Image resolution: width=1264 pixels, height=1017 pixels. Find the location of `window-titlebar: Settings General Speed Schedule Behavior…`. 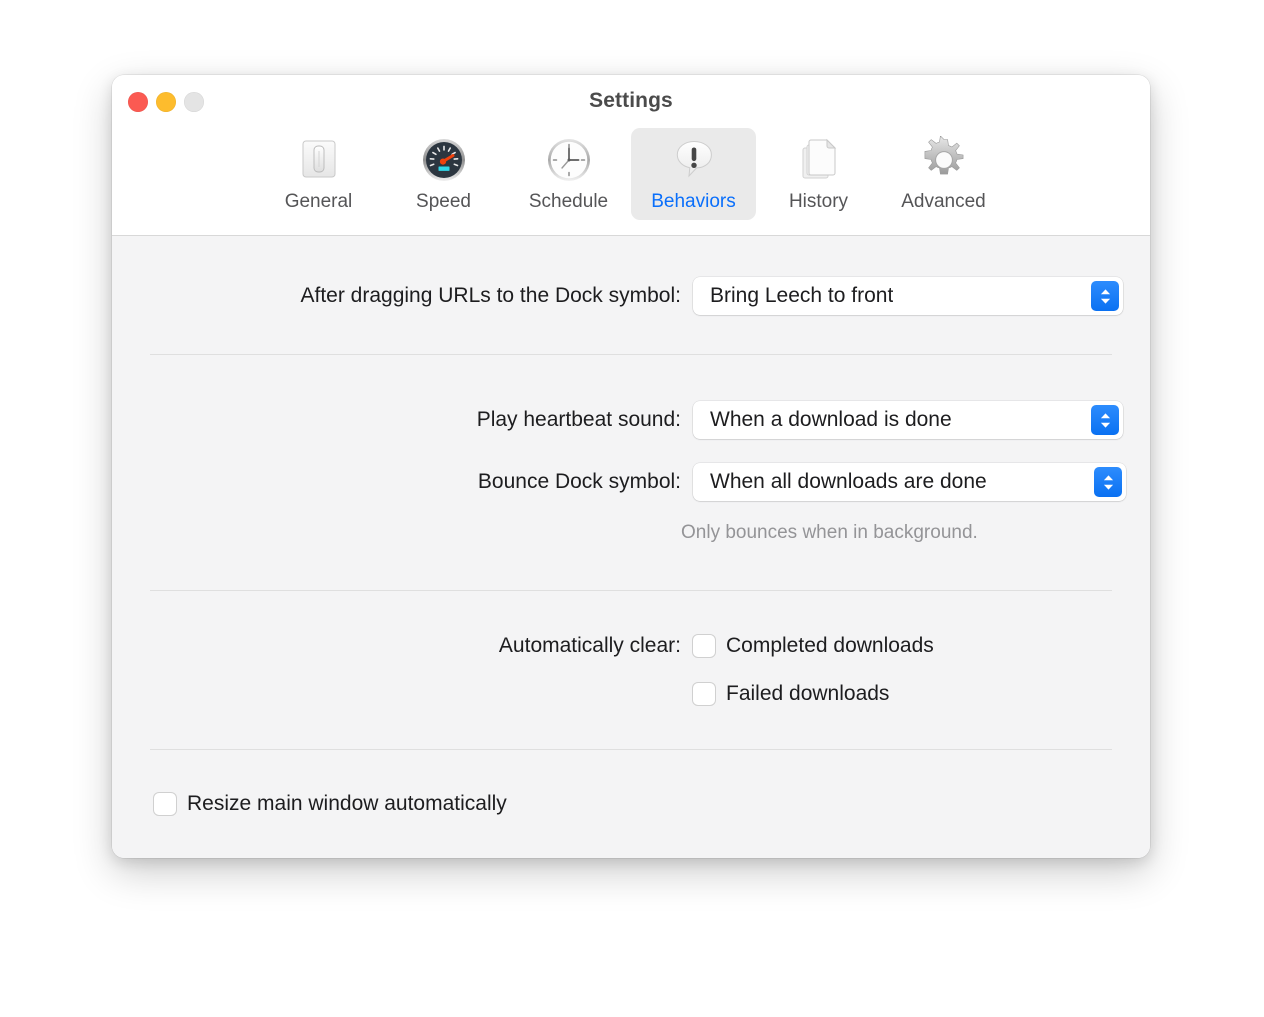

window-titlebar: Settings General Speed Schedule Behavior… is located at coordinates (631, 155).